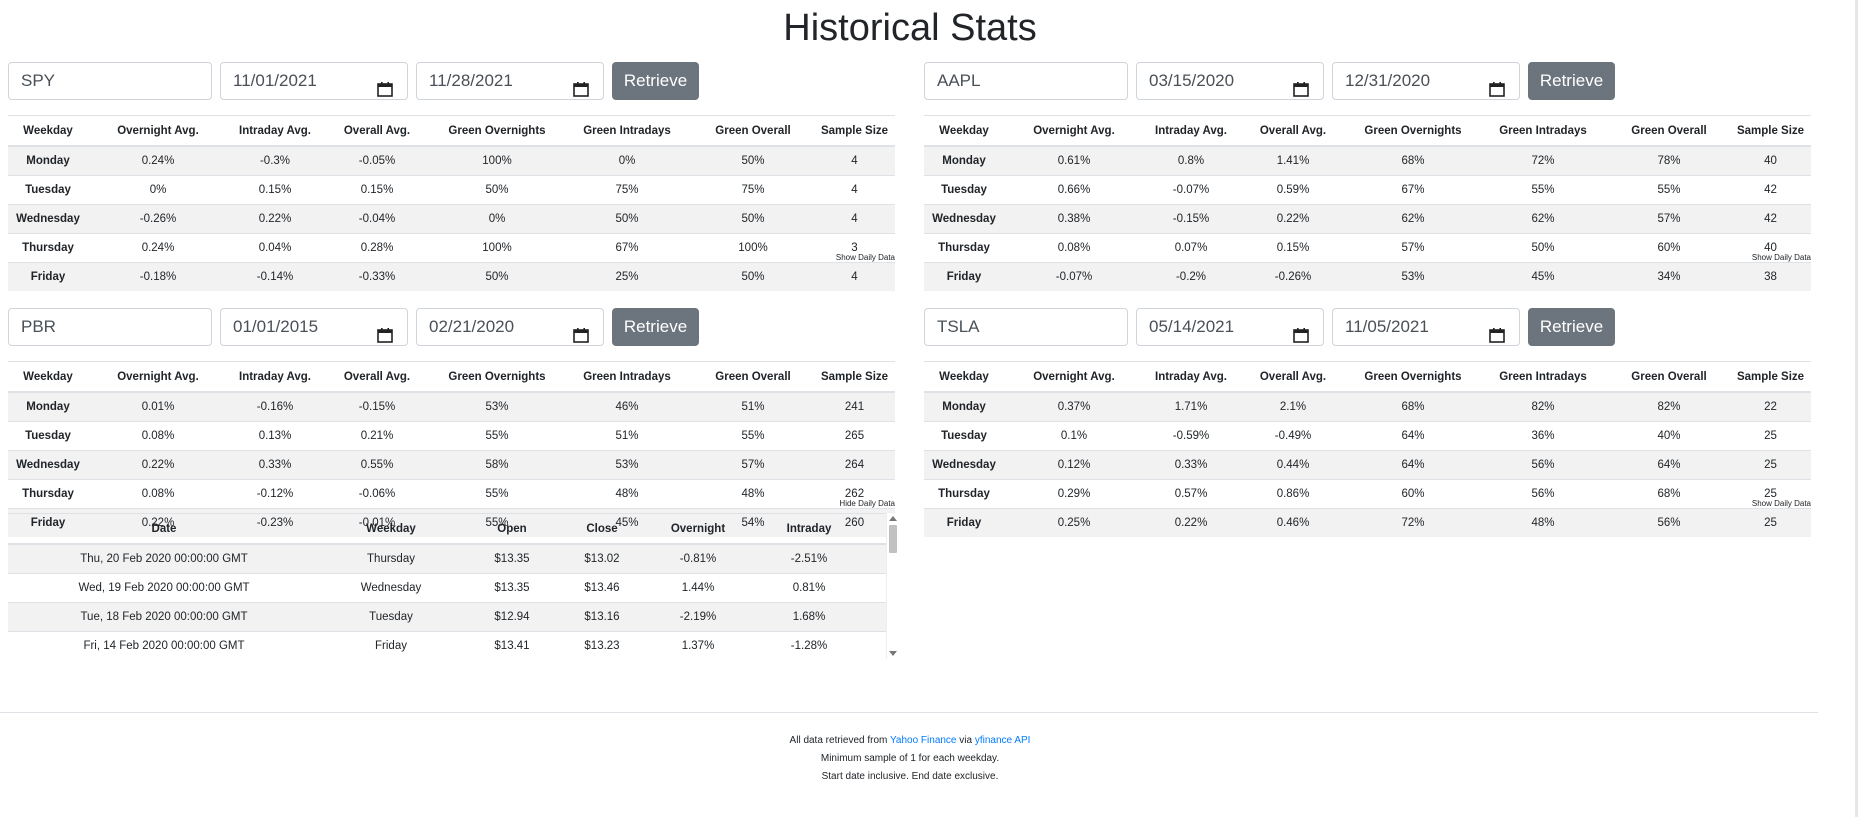 The height and width of the screenshot is (817, 1858). What do you see at coordinates (698, 645) in the screenshot?
I see `table-cell: 1.37%` at bounding box center [698, 645].